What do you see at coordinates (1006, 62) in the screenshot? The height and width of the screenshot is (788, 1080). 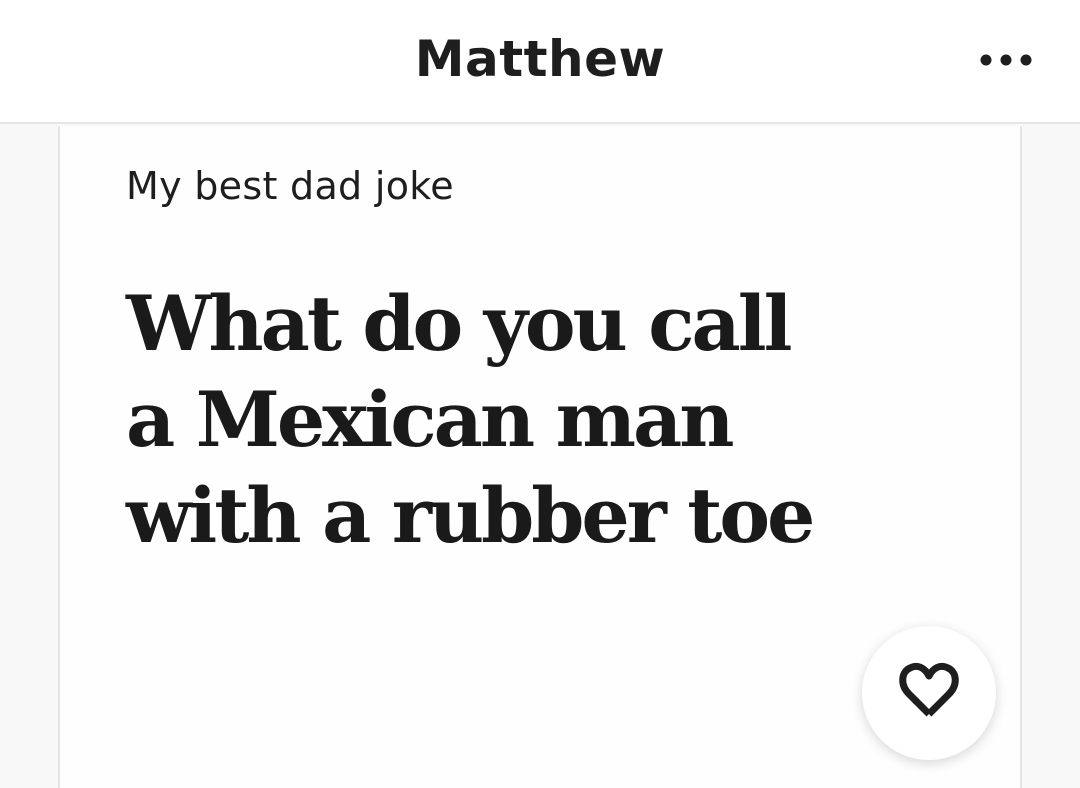 I see `more-horizontal-icon` at bounding box center [1006, 62].